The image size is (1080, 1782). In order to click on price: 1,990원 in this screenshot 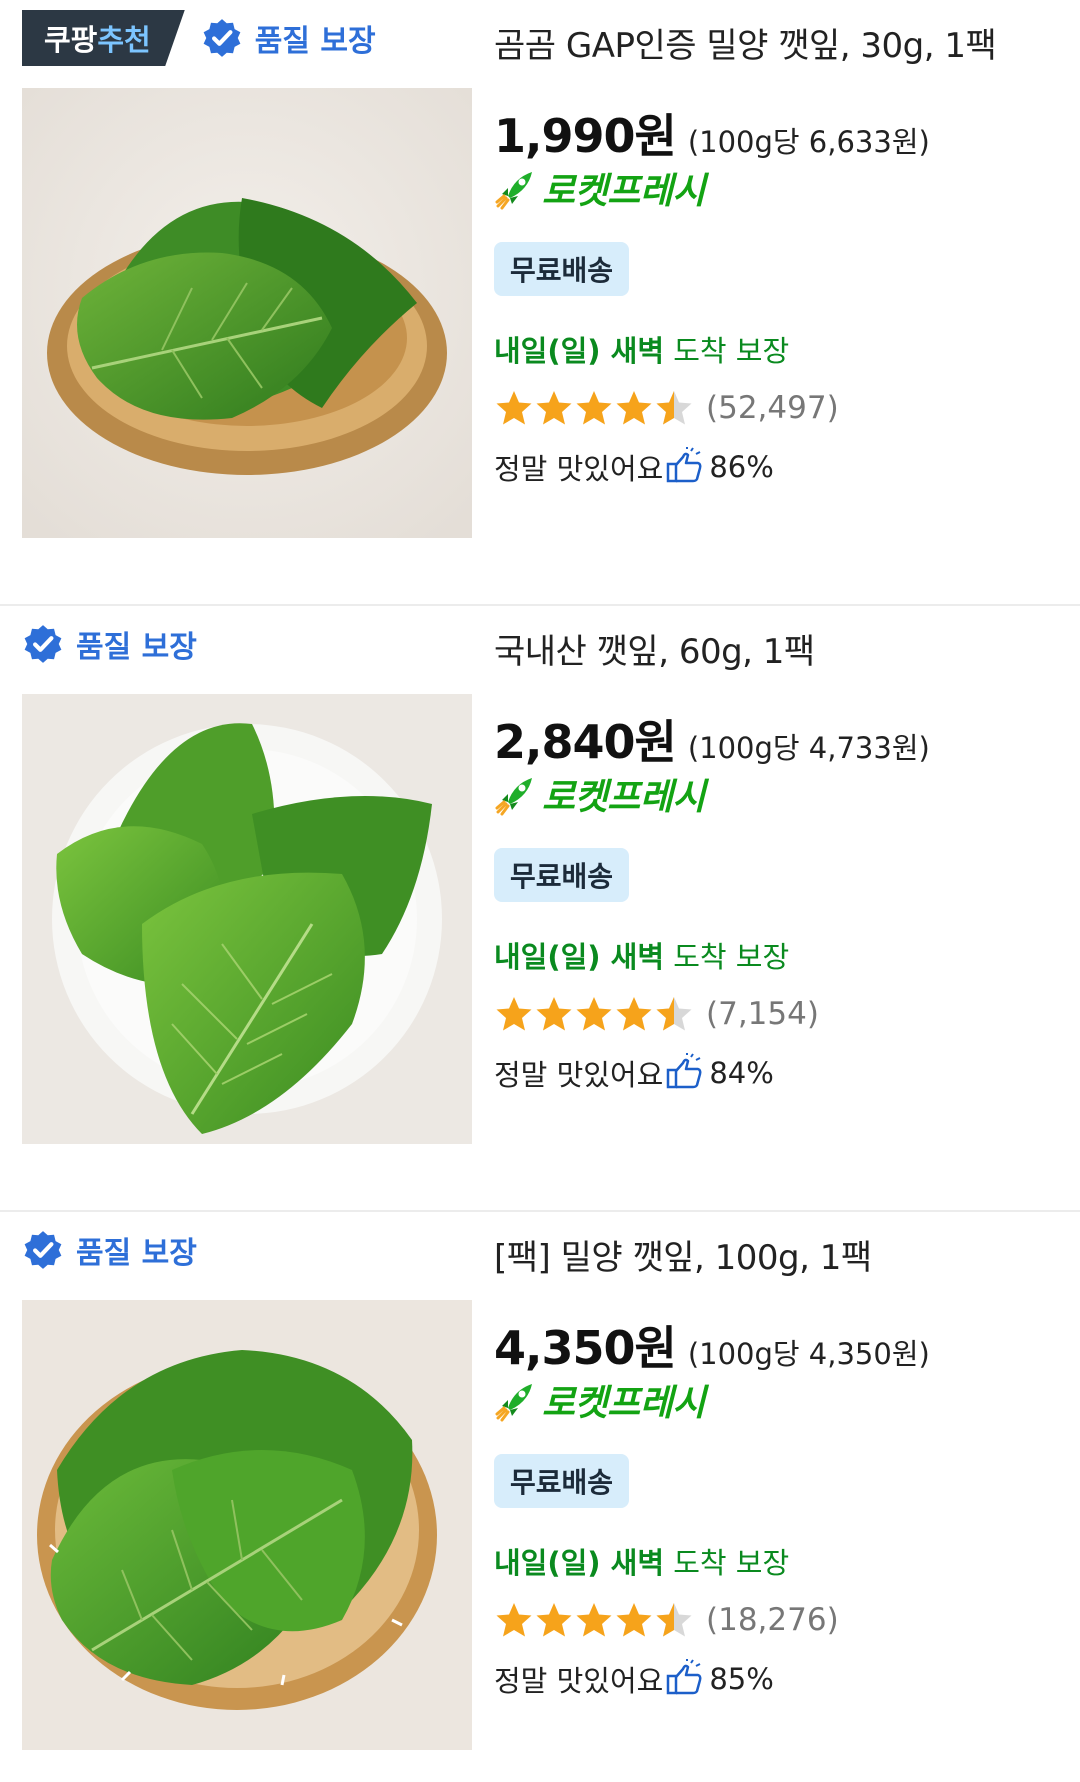, I will do `click(585, 136)`.